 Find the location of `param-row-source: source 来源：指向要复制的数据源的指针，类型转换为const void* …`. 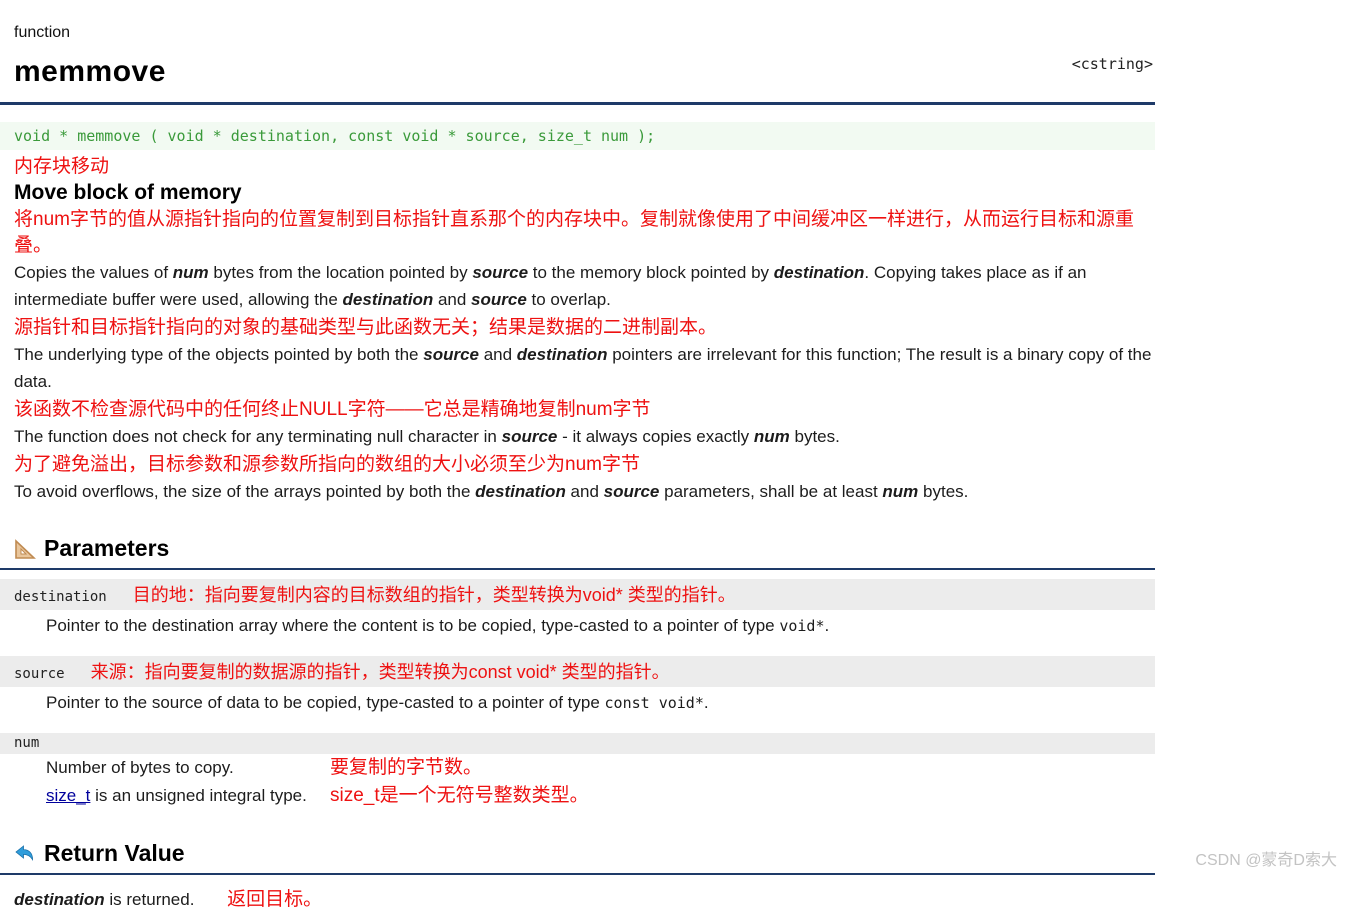

param-row-source: source 来源：指向要复制的数据源的指针，类型转换为const void* … is located at coordinates (577, 671).